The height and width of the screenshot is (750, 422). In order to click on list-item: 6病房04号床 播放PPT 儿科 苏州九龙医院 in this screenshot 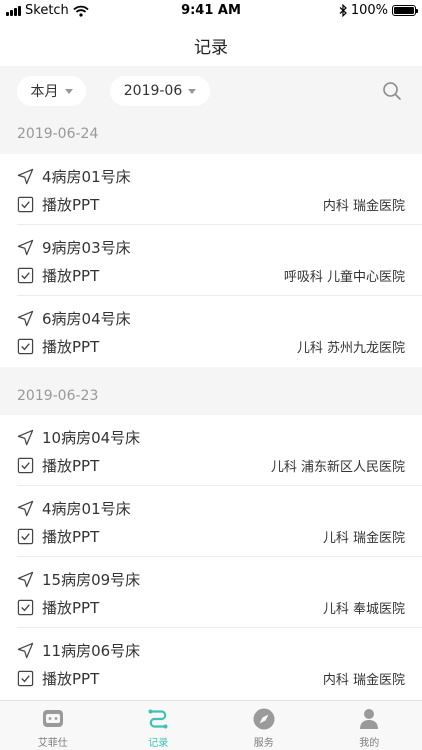, I will do `click(211, 331)`.